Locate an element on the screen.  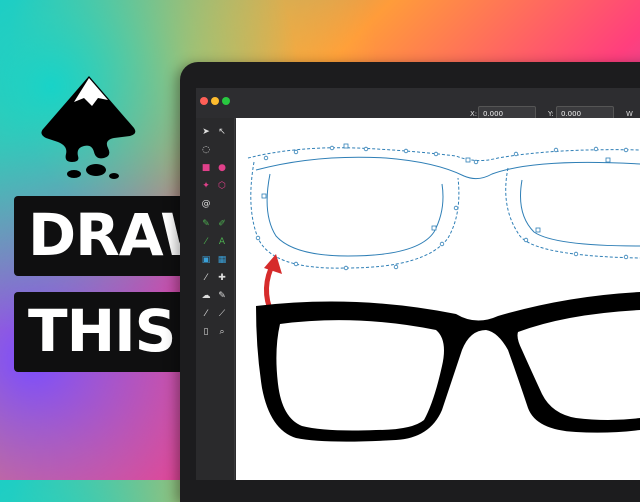
measure-icon: ⟋ is located at coordinates (222, 314).